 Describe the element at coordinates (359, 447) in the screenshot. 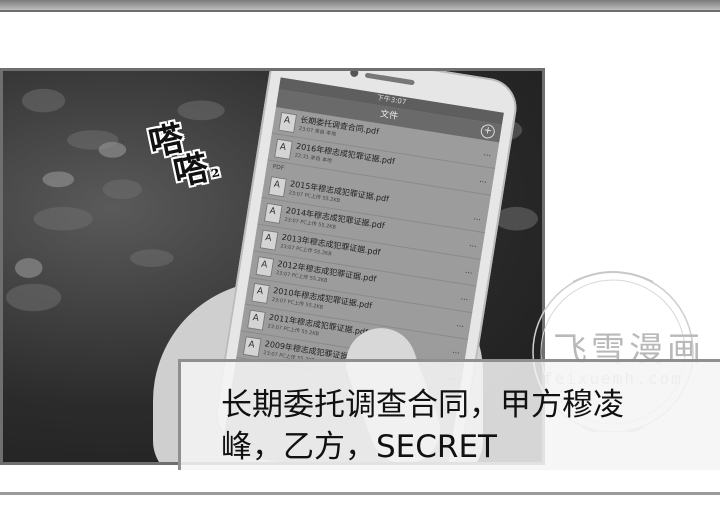

I see `caption-line-2: 峰，乙方，SECRET` at that location.